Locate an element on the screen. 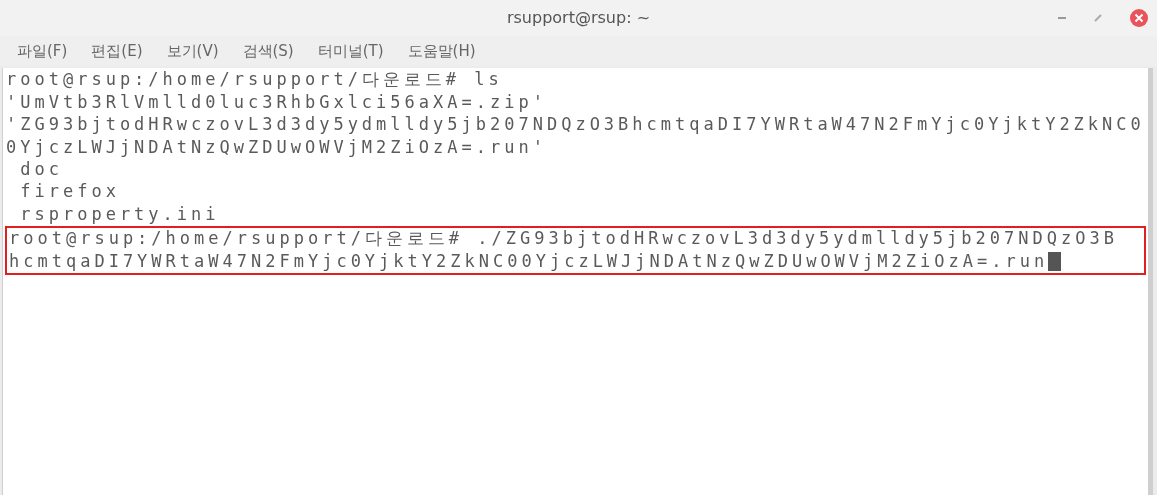  terminal-line: rsproperty.ini is located at coordinates (119, 214).